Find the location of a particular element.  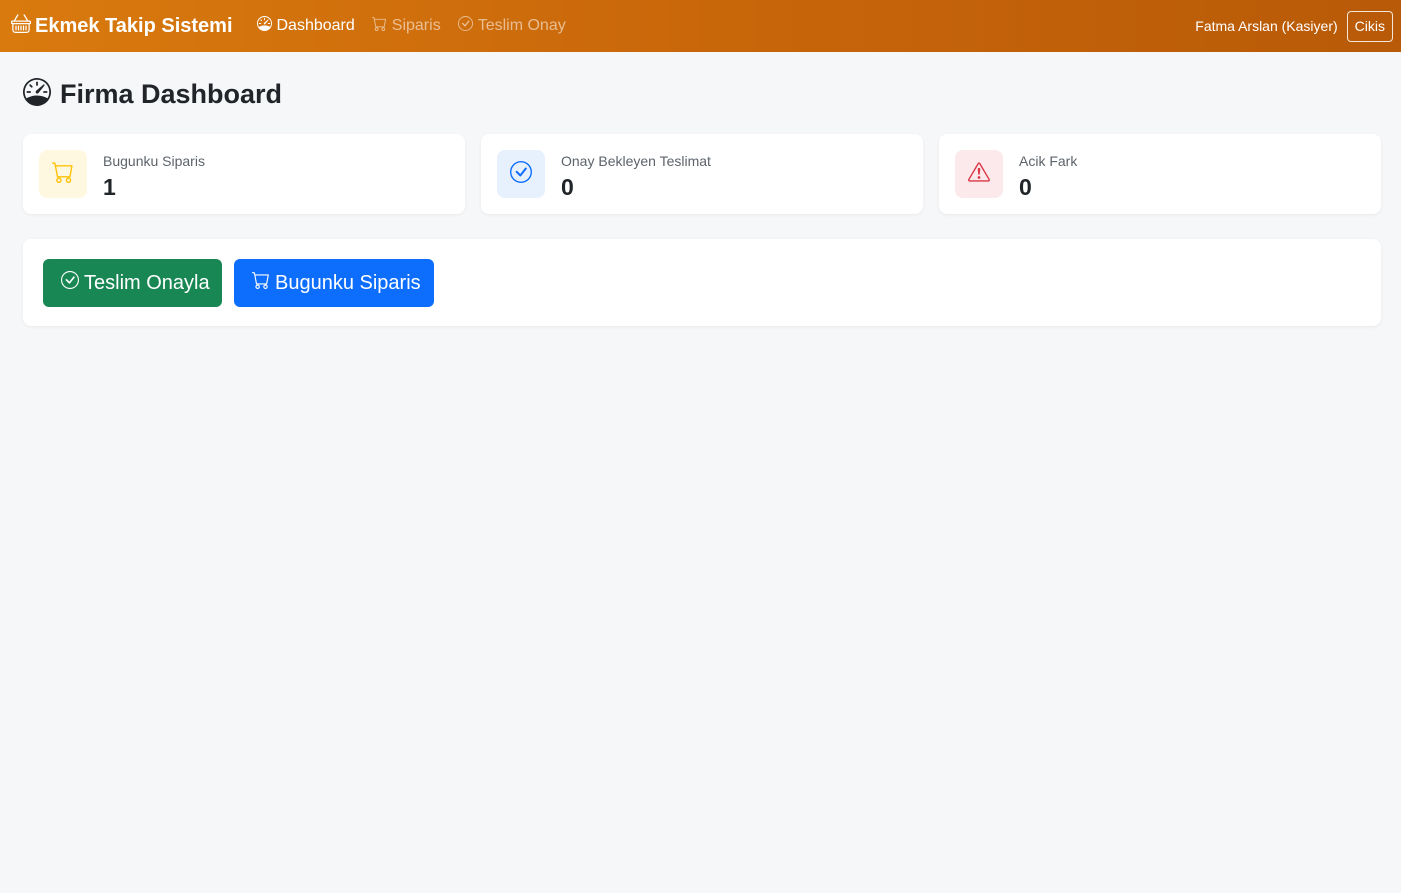

warning-icon is located at coordinates (979, 174).